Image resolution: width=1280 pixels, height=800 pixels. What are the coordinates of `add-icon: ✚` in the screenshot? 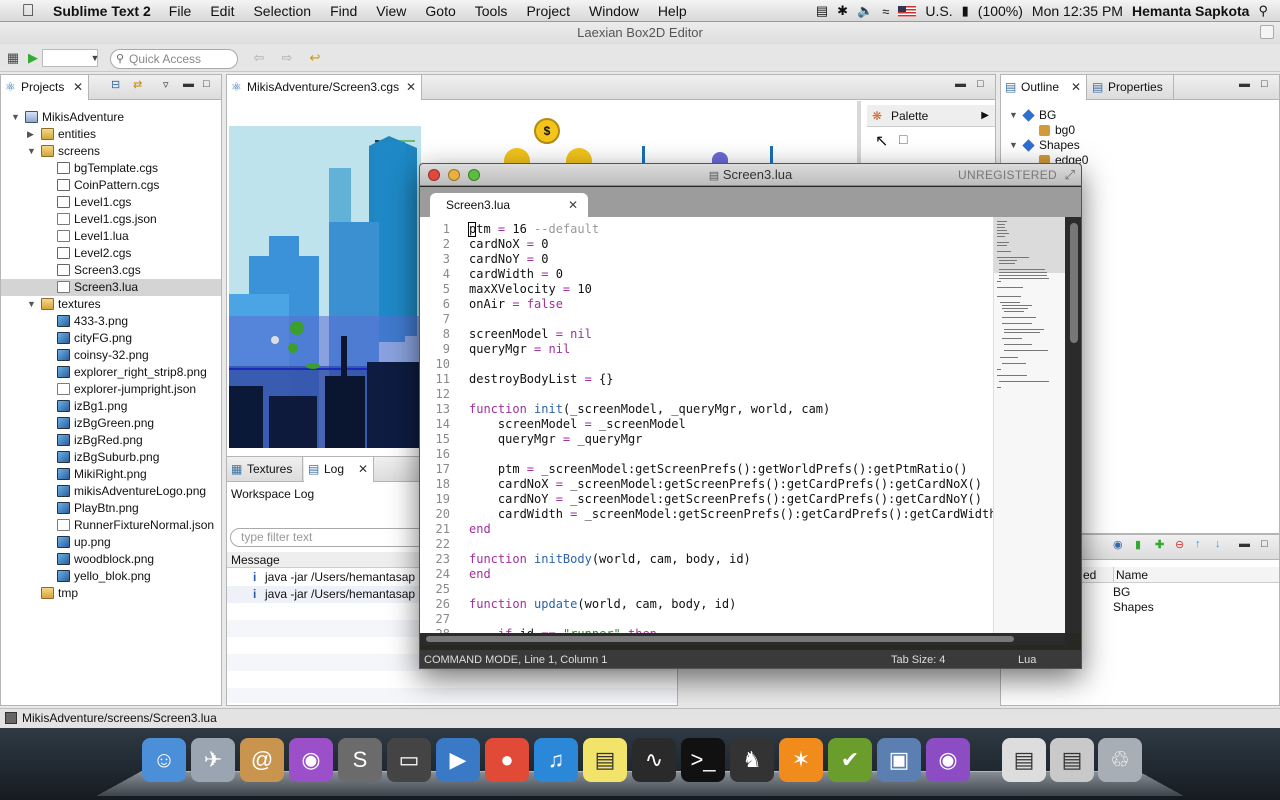 It's located at (1159, 544).